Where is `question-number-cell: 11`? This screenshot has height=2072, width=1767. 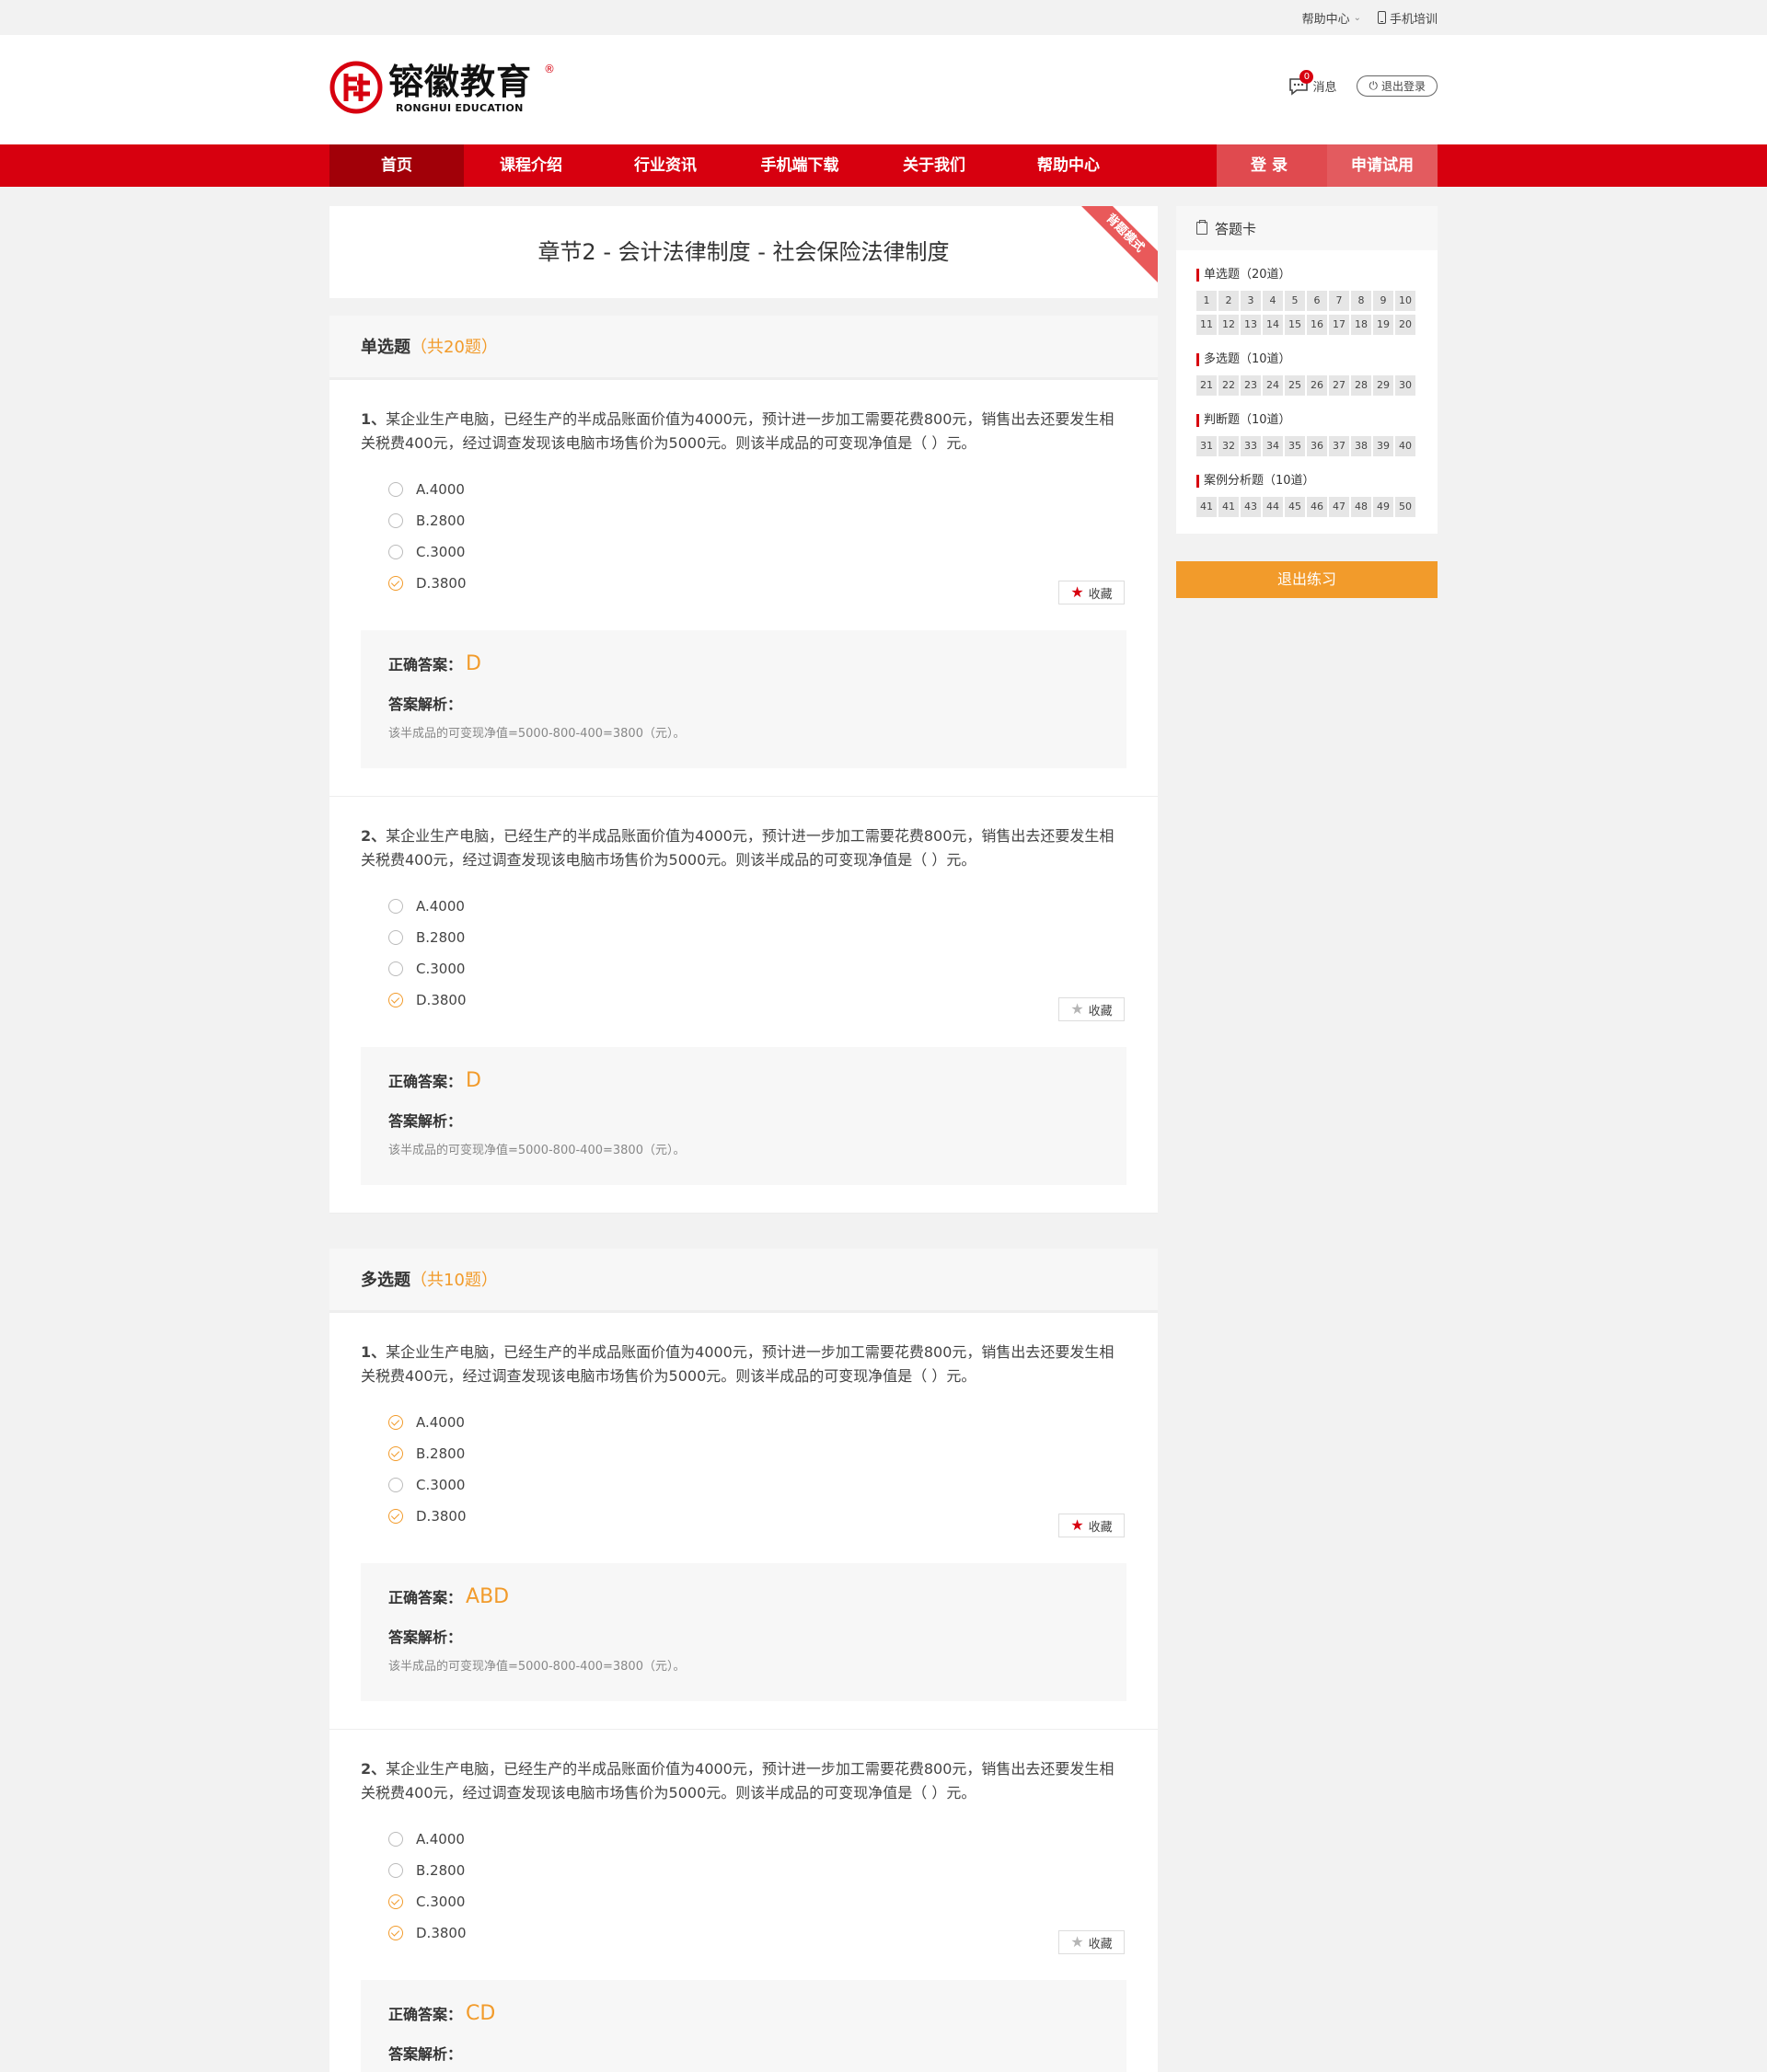
question-number-cell: 11 is located at coordinates (1206, 325).